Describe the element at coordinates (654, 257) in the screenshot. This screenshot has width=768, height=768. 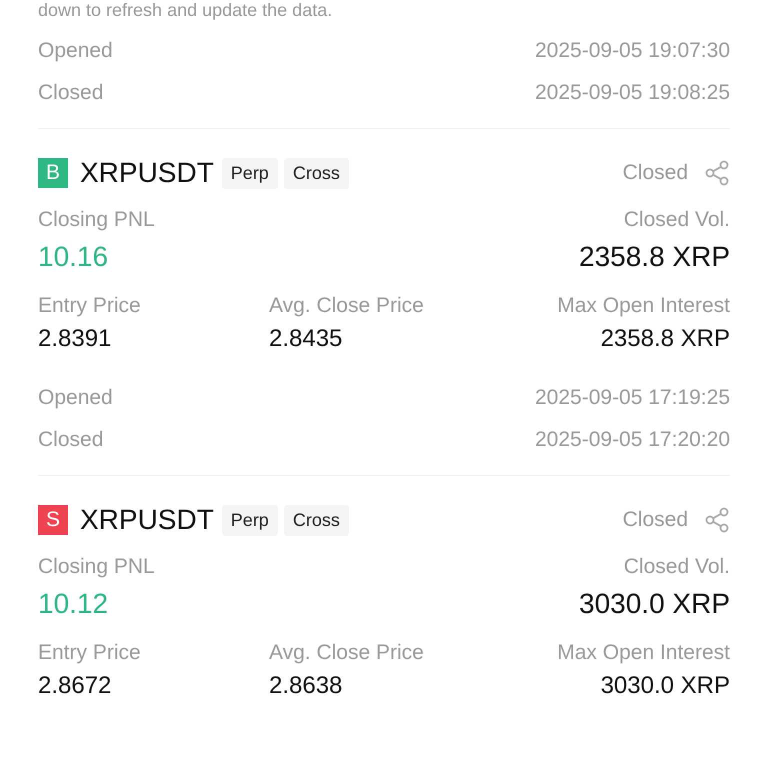
I see `volume-value: 2358.8 XRP` at that location.